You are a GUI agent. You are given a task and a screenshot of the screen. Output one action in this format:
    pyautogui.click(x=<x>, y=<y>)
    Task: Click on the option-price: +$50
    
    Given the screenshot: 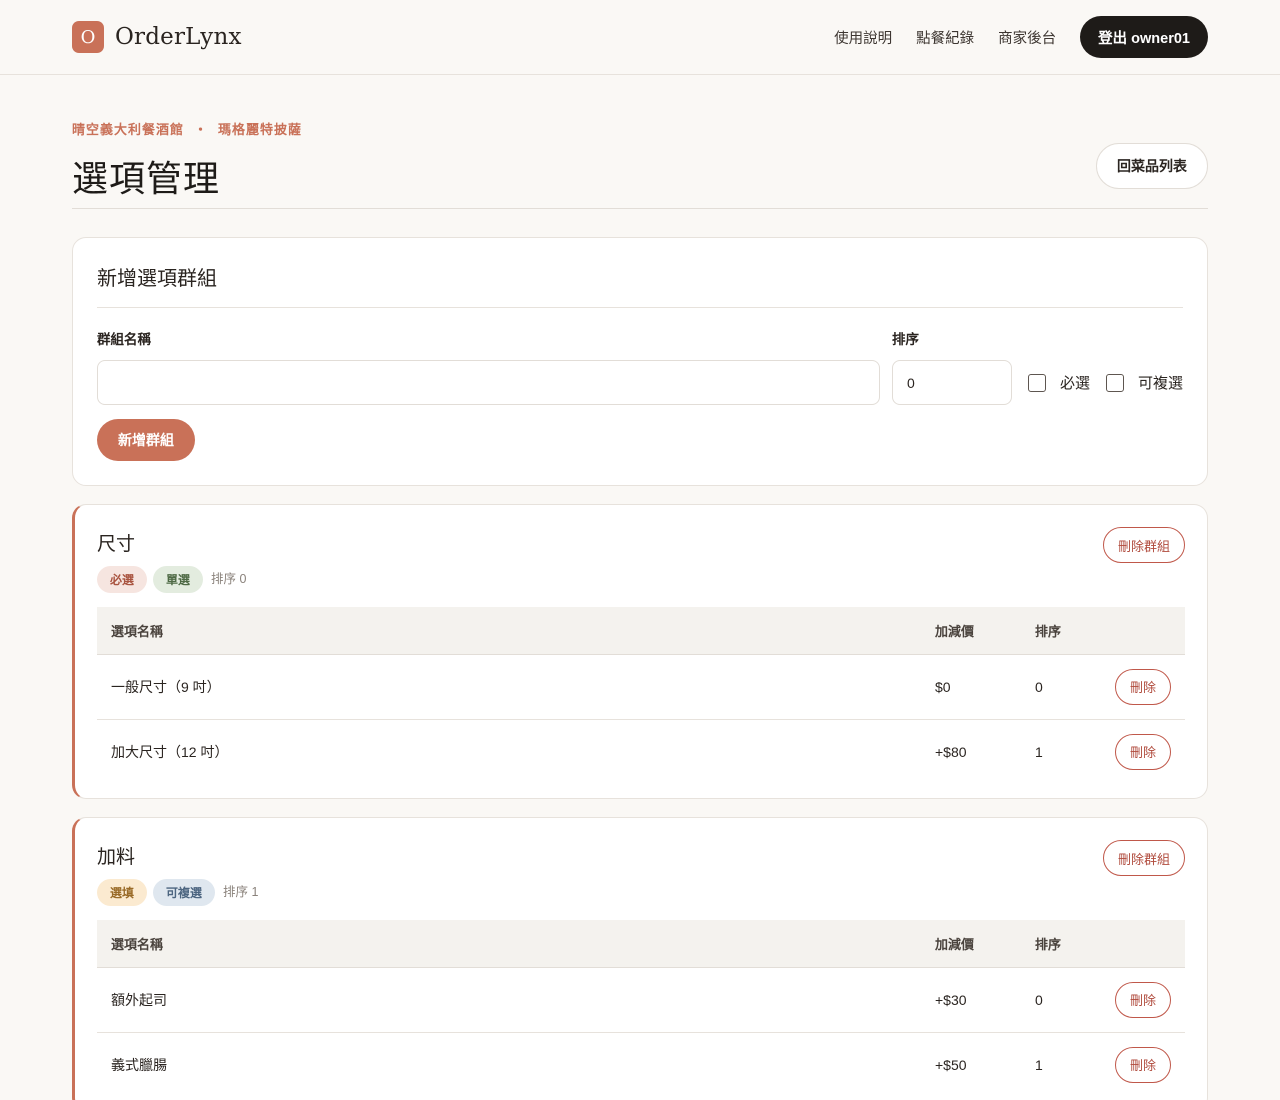 What is the action you would take?
    pyautogui.click(x=971, y=1064)
    